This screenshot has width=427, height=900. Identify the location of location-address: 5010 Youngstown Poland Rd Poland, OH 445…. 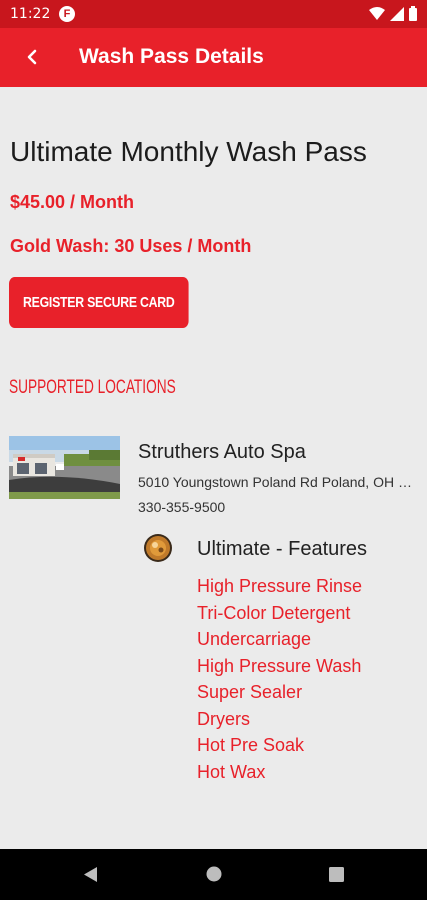
(275, 482).